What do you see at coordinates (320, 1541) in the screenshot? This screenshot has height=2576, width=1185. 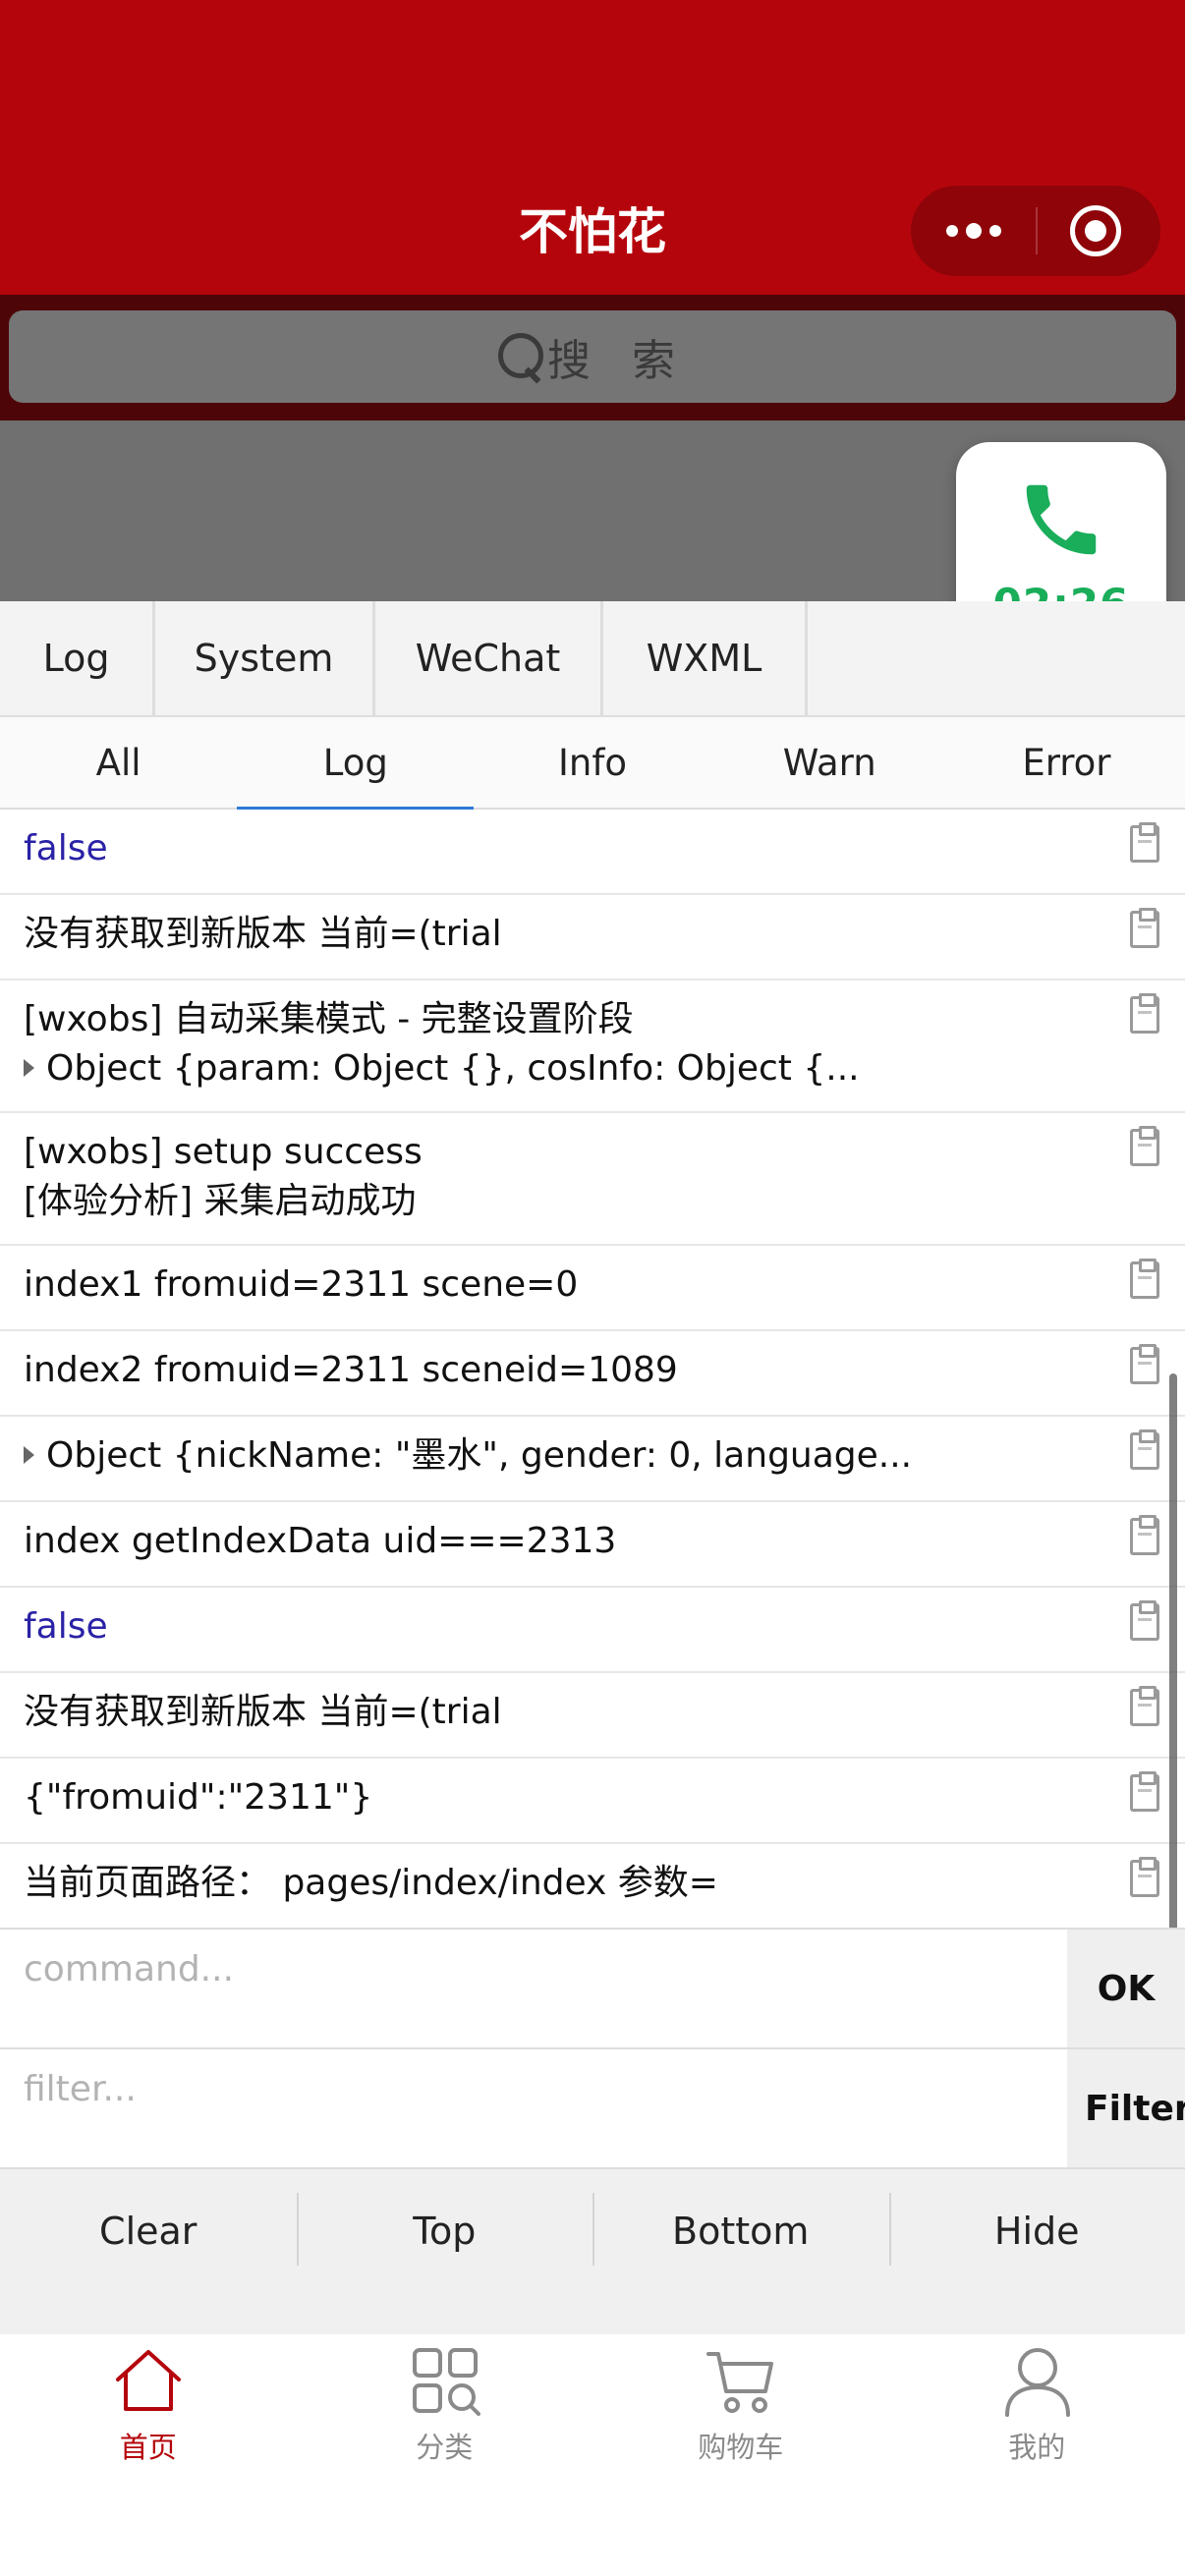 I see `log-text: index getIndexData uid===2313` at bounding box center [320, 1541].